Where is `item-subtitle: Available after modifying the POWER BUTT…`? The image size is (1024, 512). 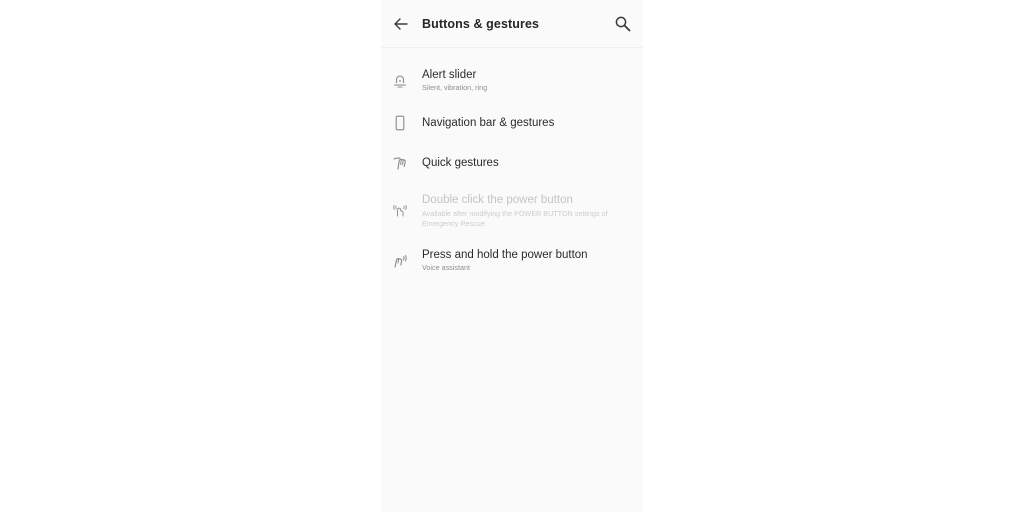
item-subtitle: Available after modifying the POWER BUTT… is located at coordinates (515, 218).